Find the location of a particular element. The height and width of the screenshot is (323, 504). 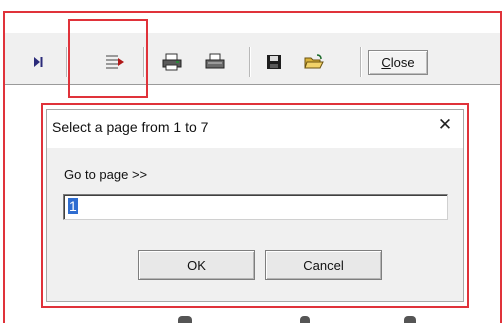

last-page-button is located at coordinates (38, 62).